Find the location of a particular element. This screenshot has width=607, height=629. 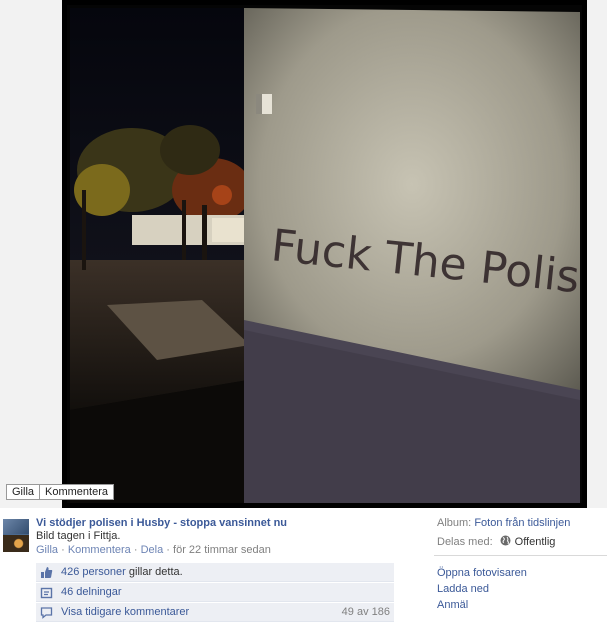

share-link: Dela is located at coordinates (152, 550).